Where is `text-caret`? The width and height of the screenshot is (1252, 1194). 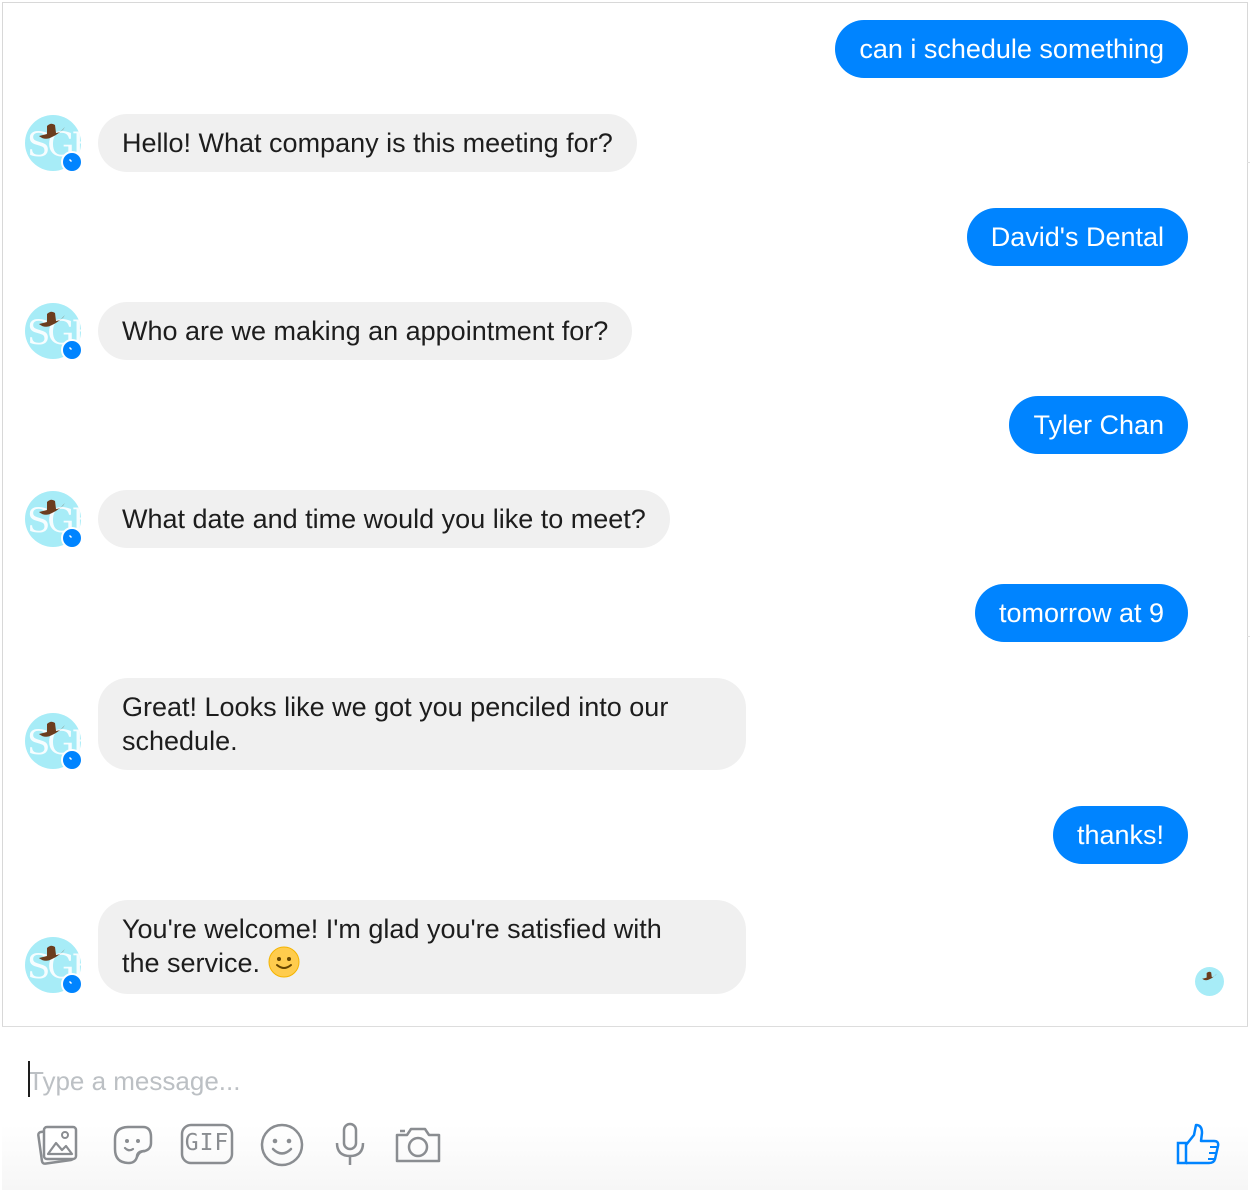 text-caret is located at coordinates (29, 1079).